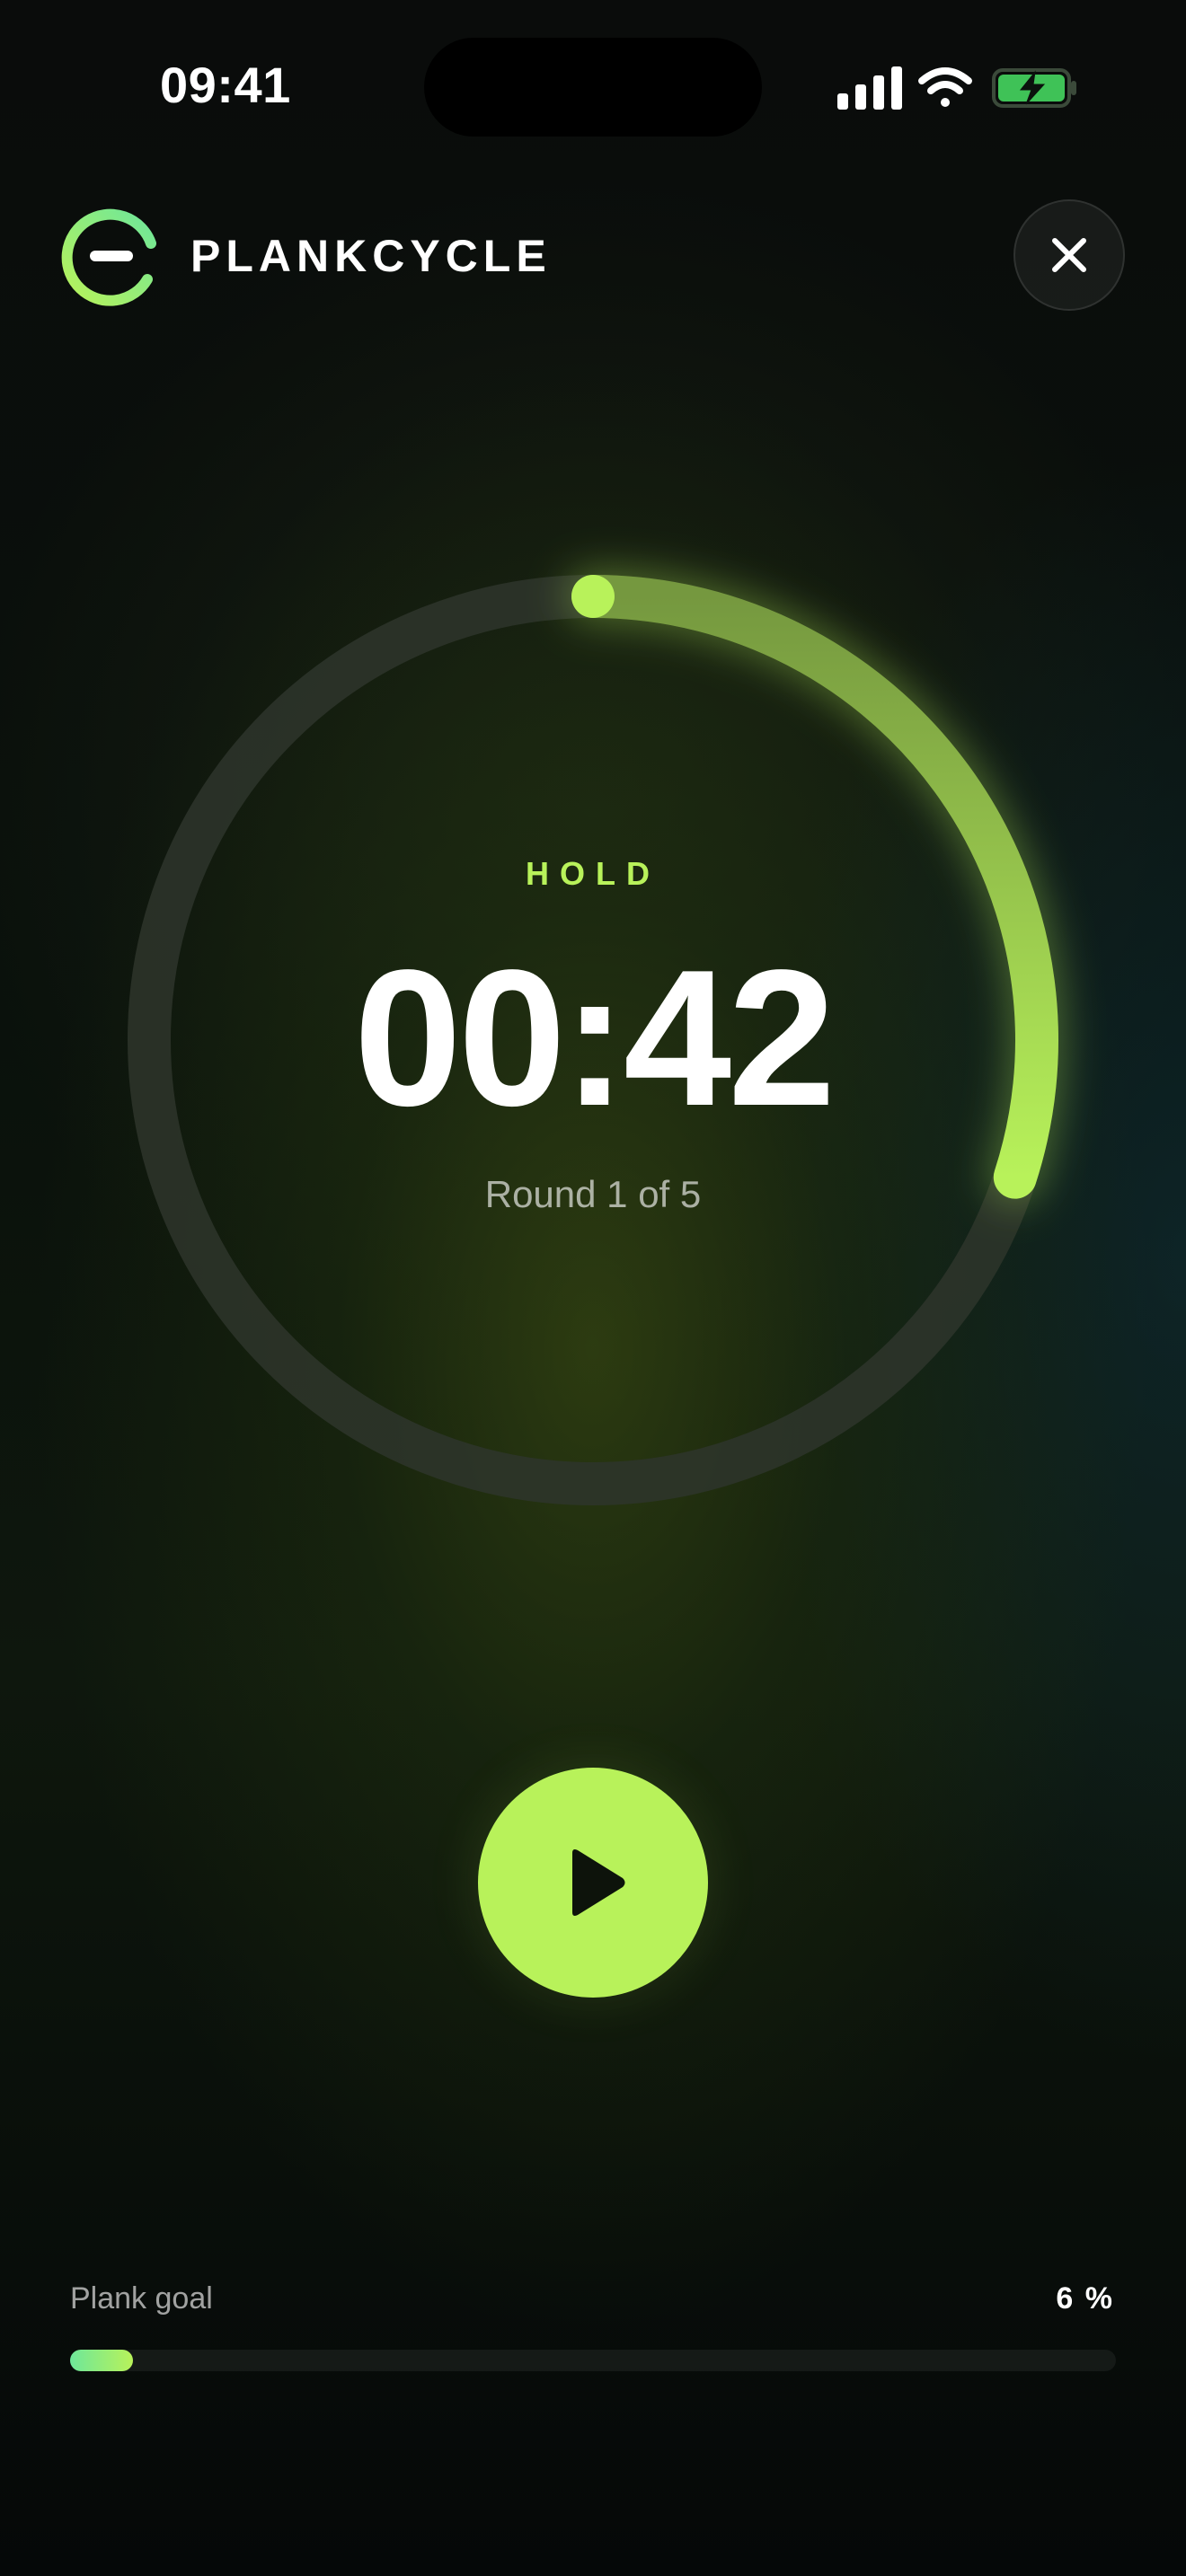  What do you see at coordinates (371, 256) in the screenshot?
I see `brand-name: PLANKCYCLE` at bounding box center [371, 256].